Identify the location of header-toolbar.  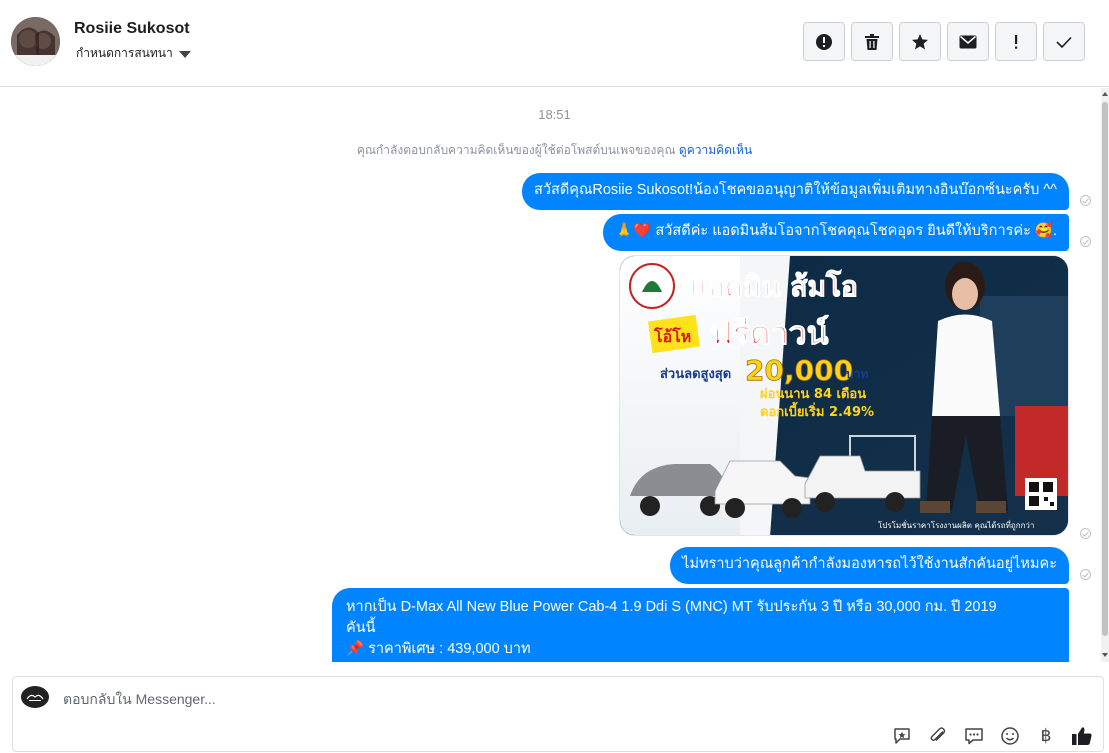
(944, 41).